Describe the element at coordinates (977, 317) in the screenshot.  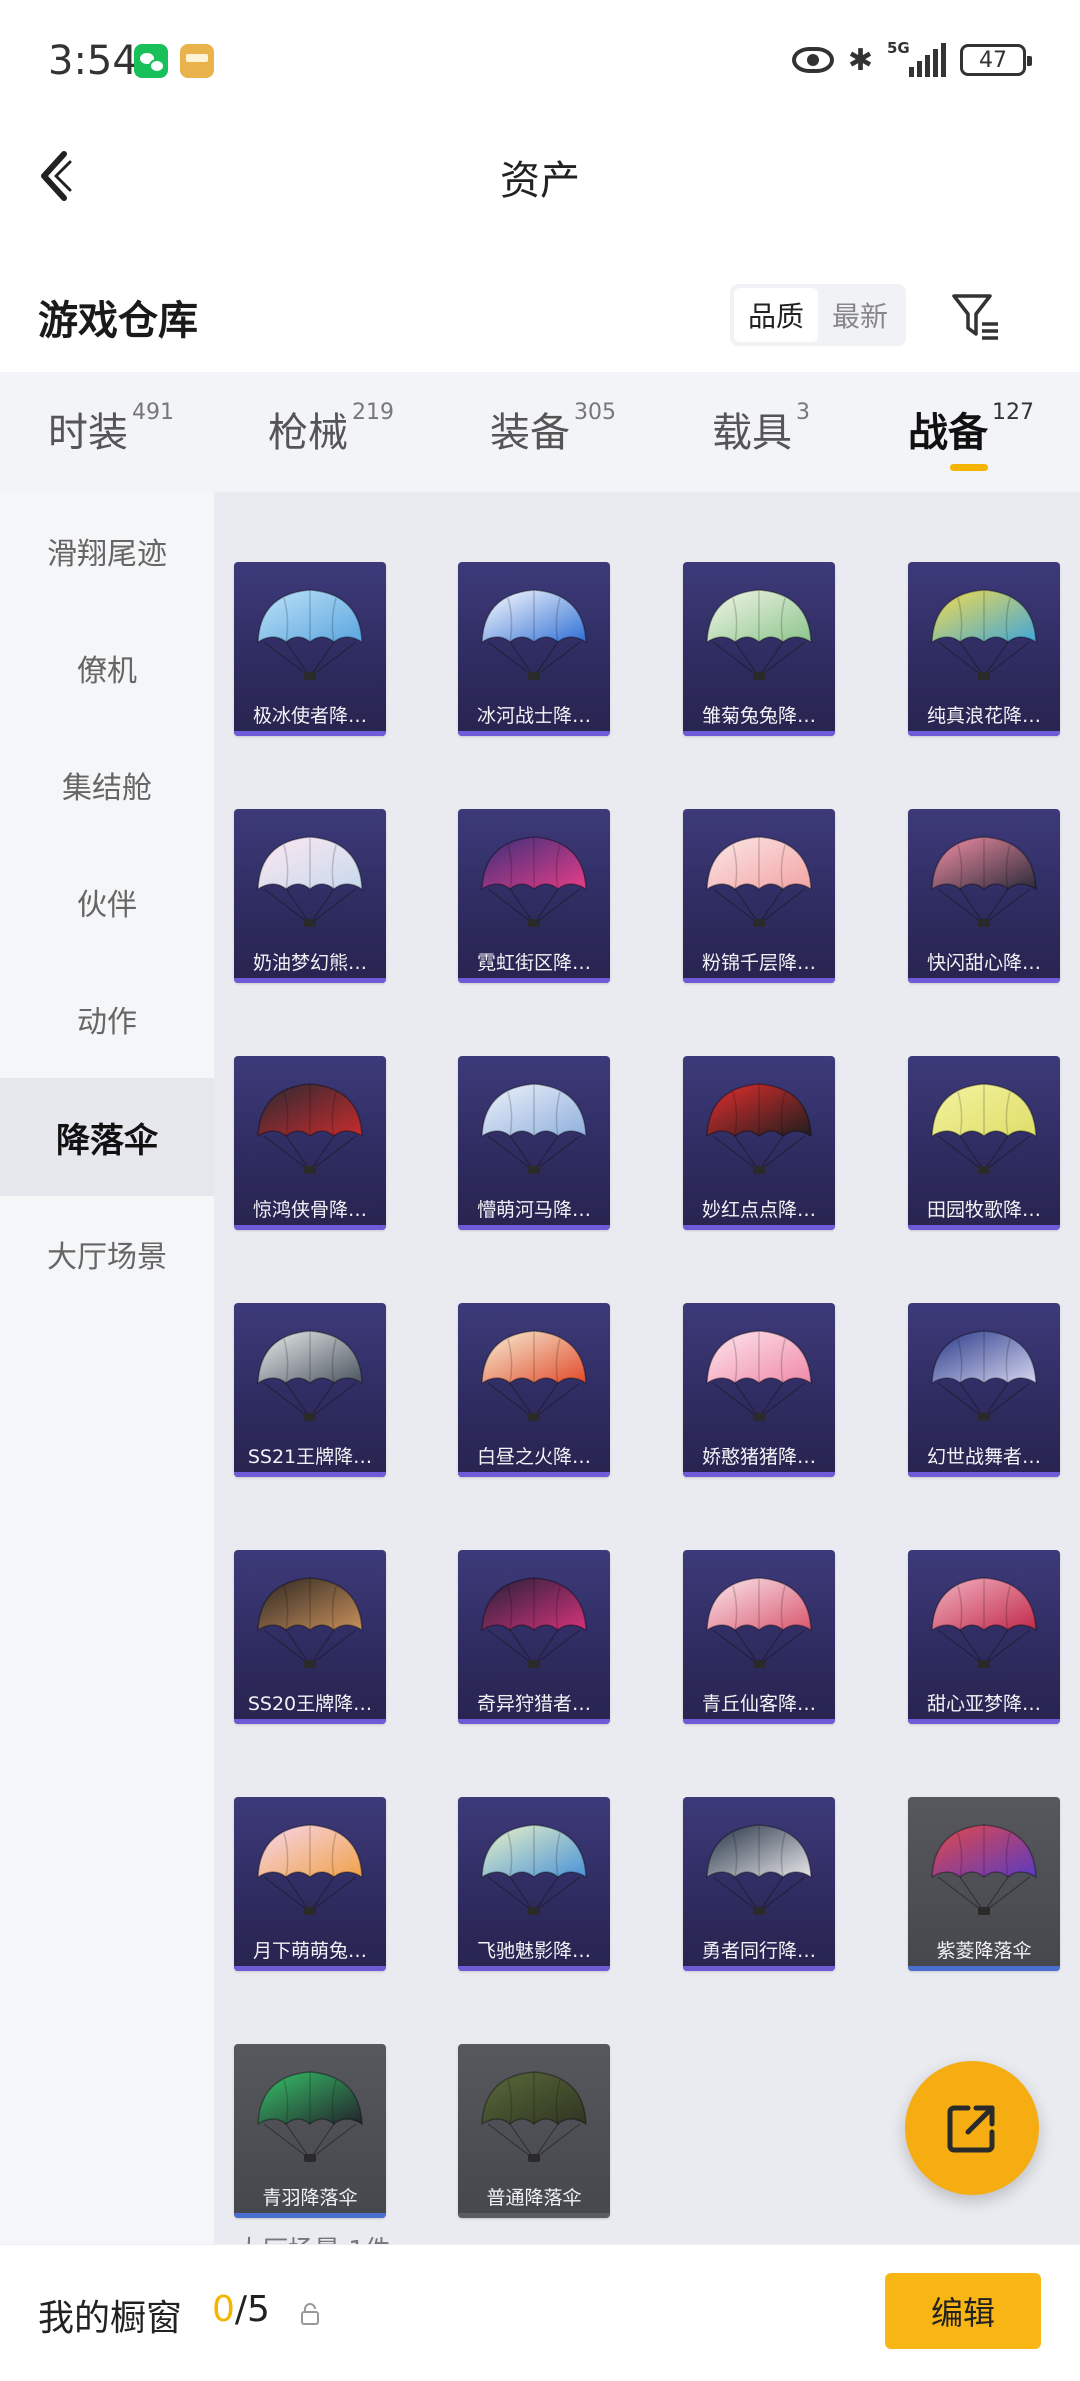
I see `filter-icon` at that location.